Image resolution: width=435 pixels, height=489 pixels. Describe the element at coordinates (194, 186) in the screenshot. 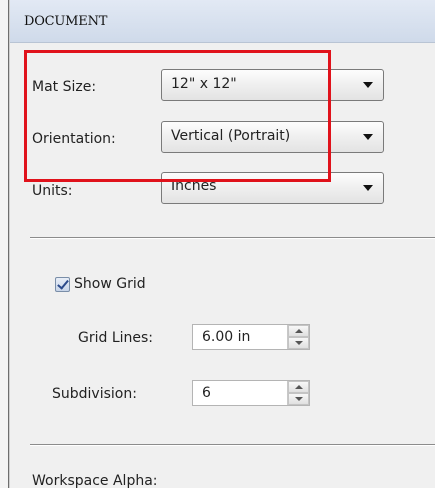

I see `units-value: Inches` at that location.